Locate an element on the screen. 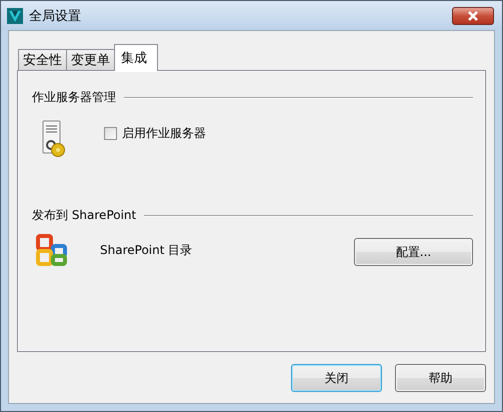 The width and height of the screenshot is (503, 412). tab: 变更单 is located at coordinates (90, 59).